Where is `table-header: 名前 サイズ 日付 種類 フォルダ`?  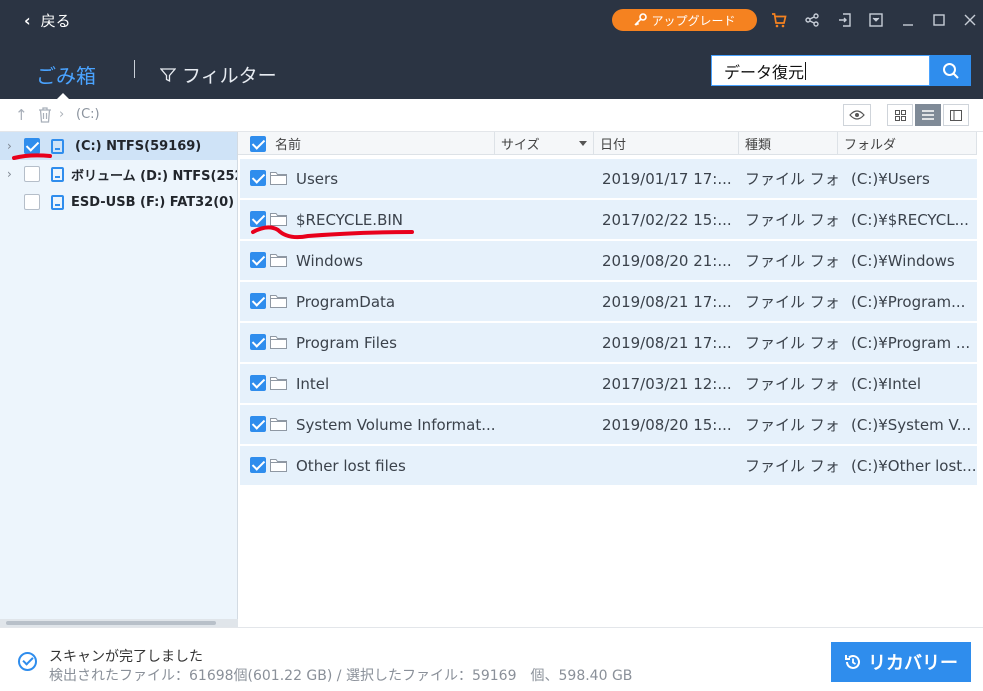 table-header: 名前 サイズ 日付 種類 フォルダ is located at coordinates (607, 143).